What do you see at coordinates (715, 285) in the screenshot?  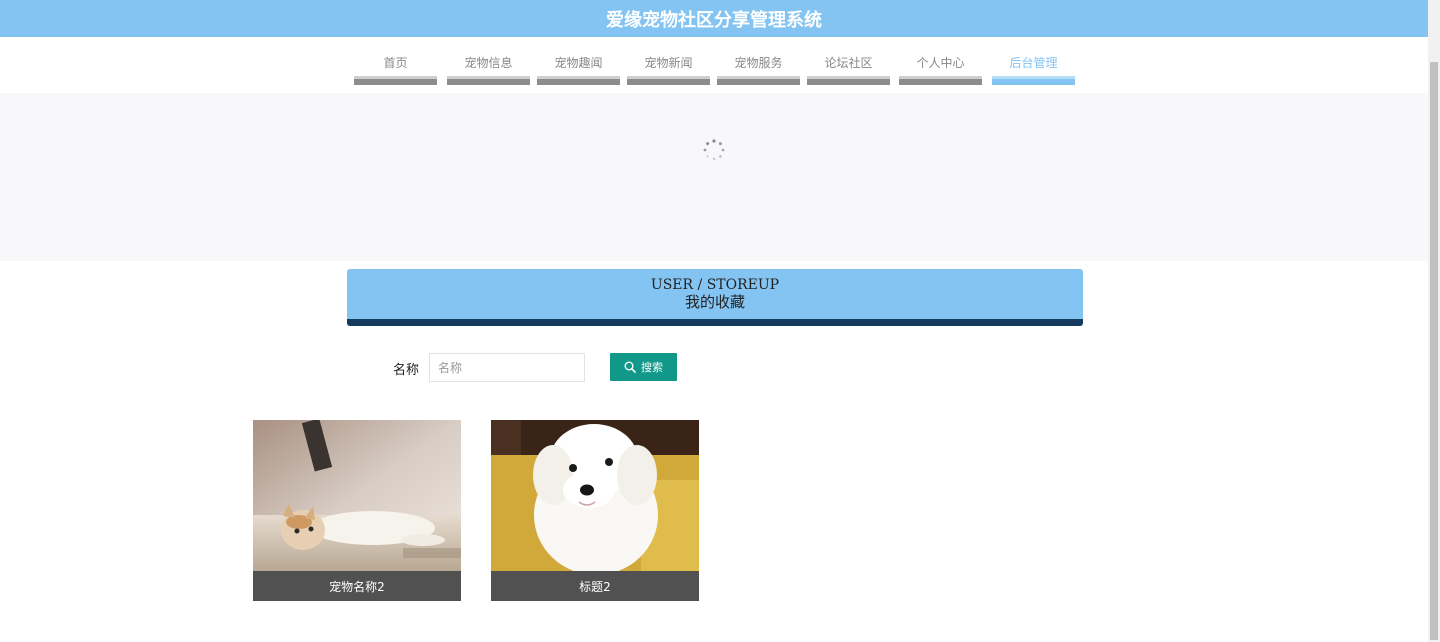 I see `section-title-en: USER / STOREUP` at bounding box center [715, 285].